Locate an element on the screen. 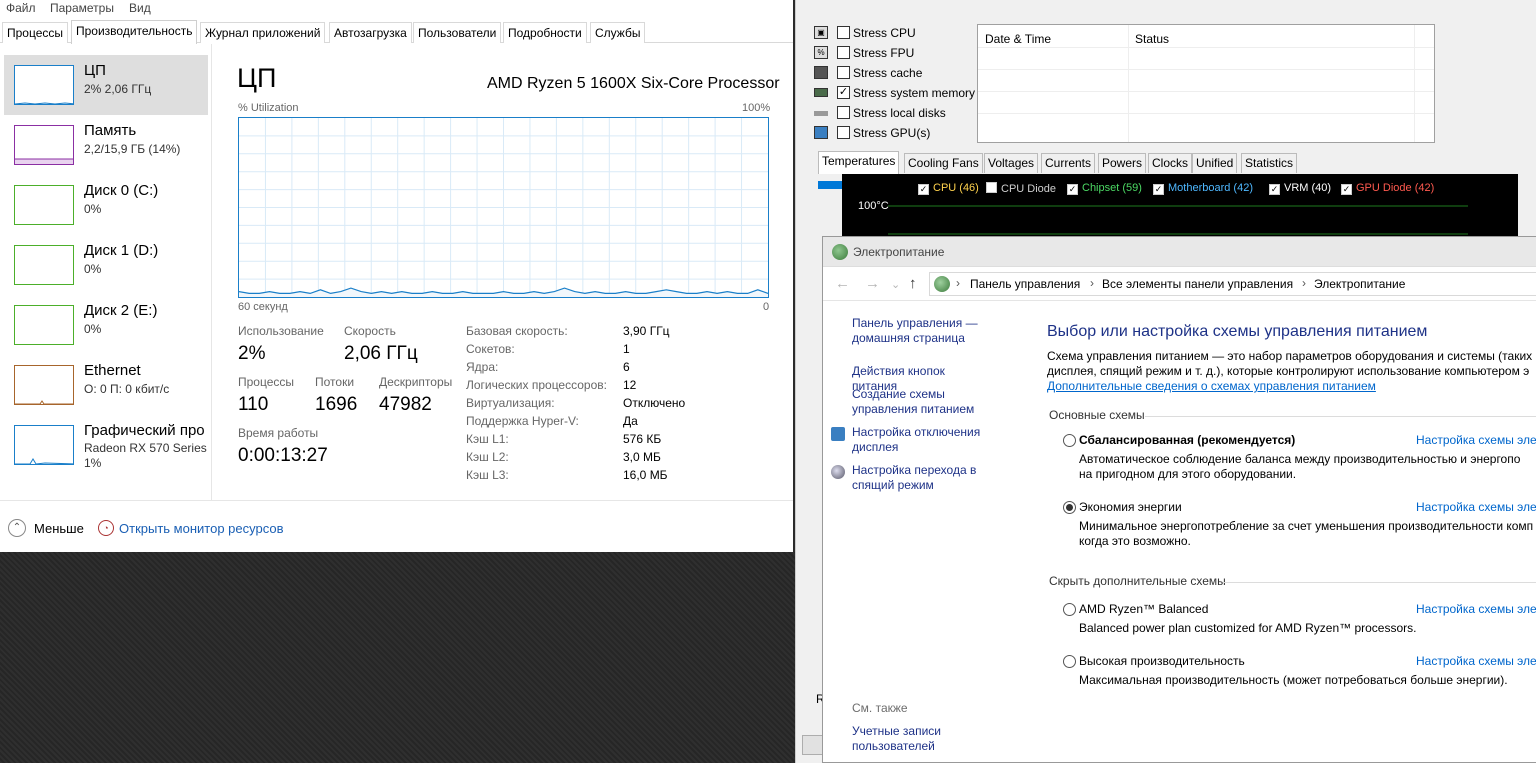  stress-cache-checkbox is located at coordinates (843, 72).